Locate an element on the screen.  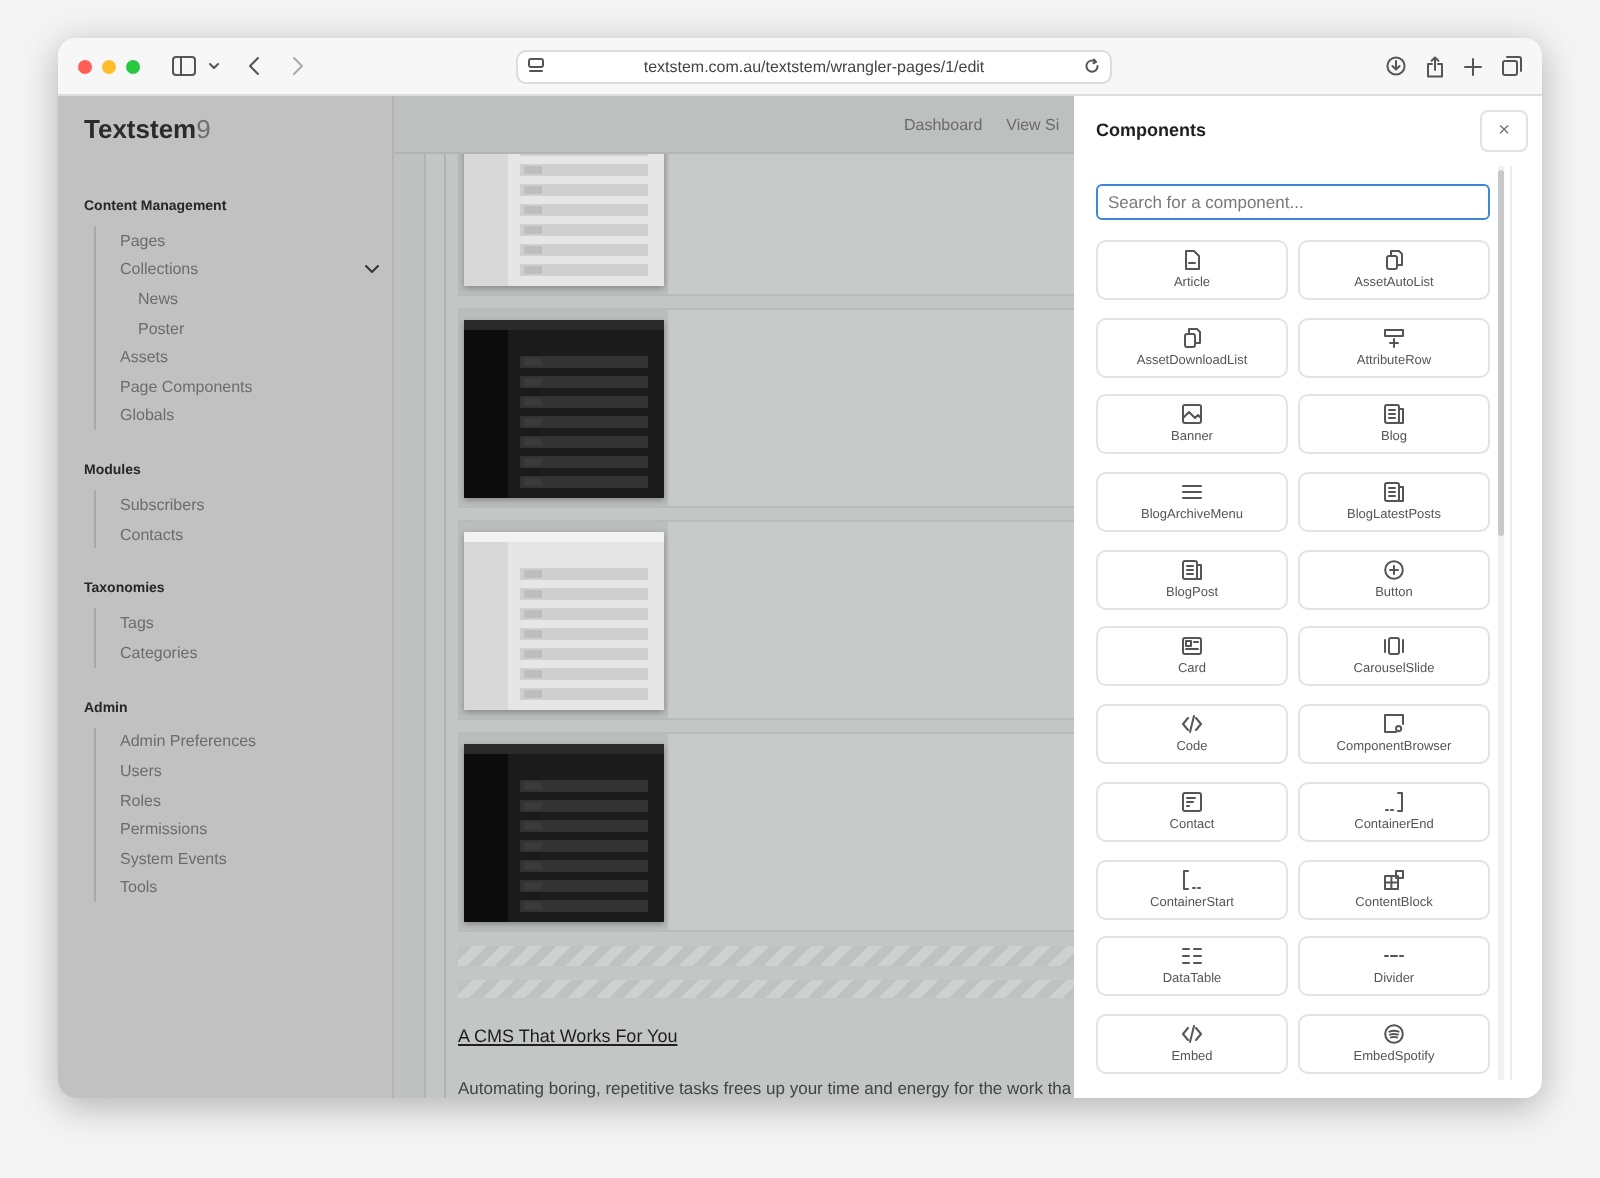
frame-search-icon is located at coordinates (1394, 724).